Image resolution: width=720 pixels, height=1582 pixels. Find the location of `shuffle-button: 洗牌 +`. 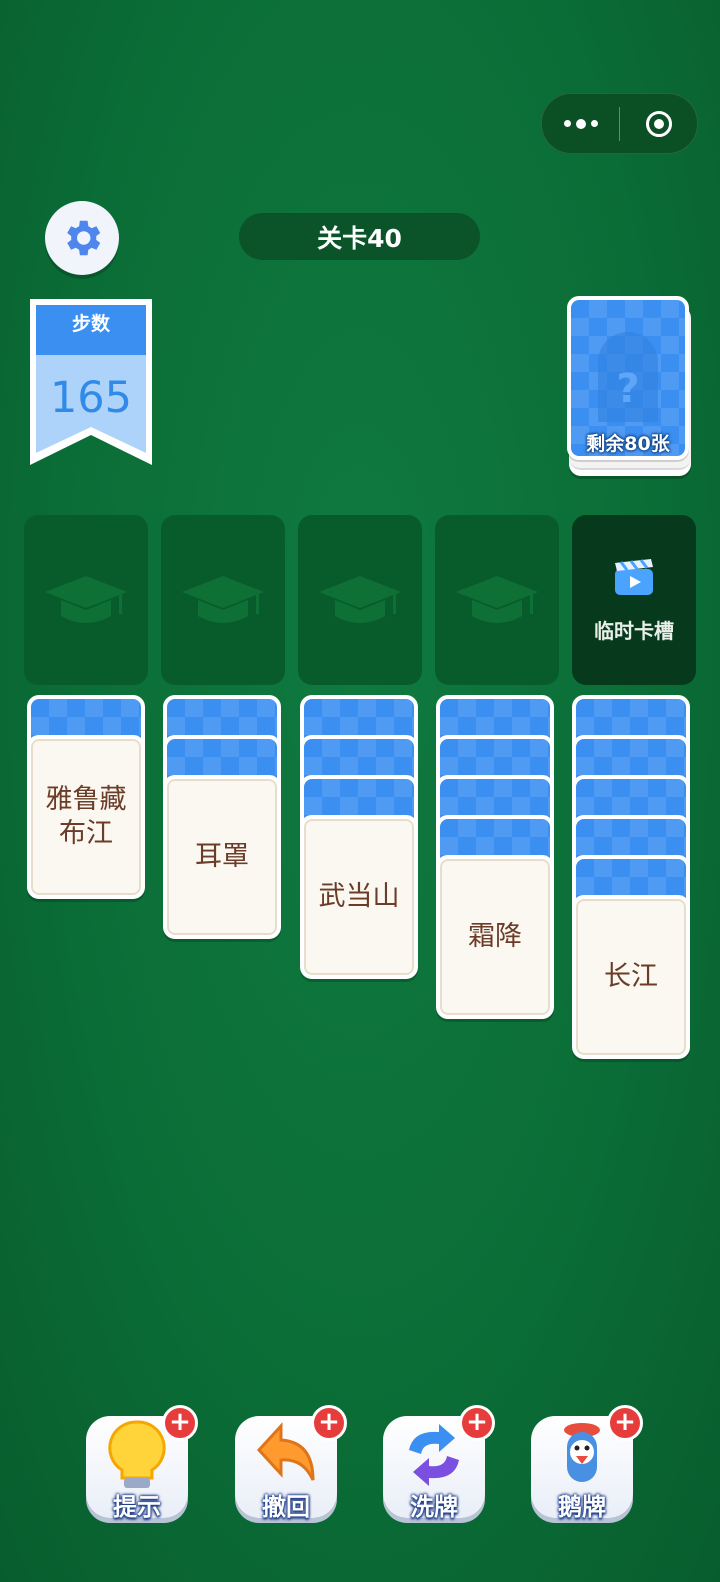

shuffle-button: 洗牌 + is located at coordinates (439, 1464).